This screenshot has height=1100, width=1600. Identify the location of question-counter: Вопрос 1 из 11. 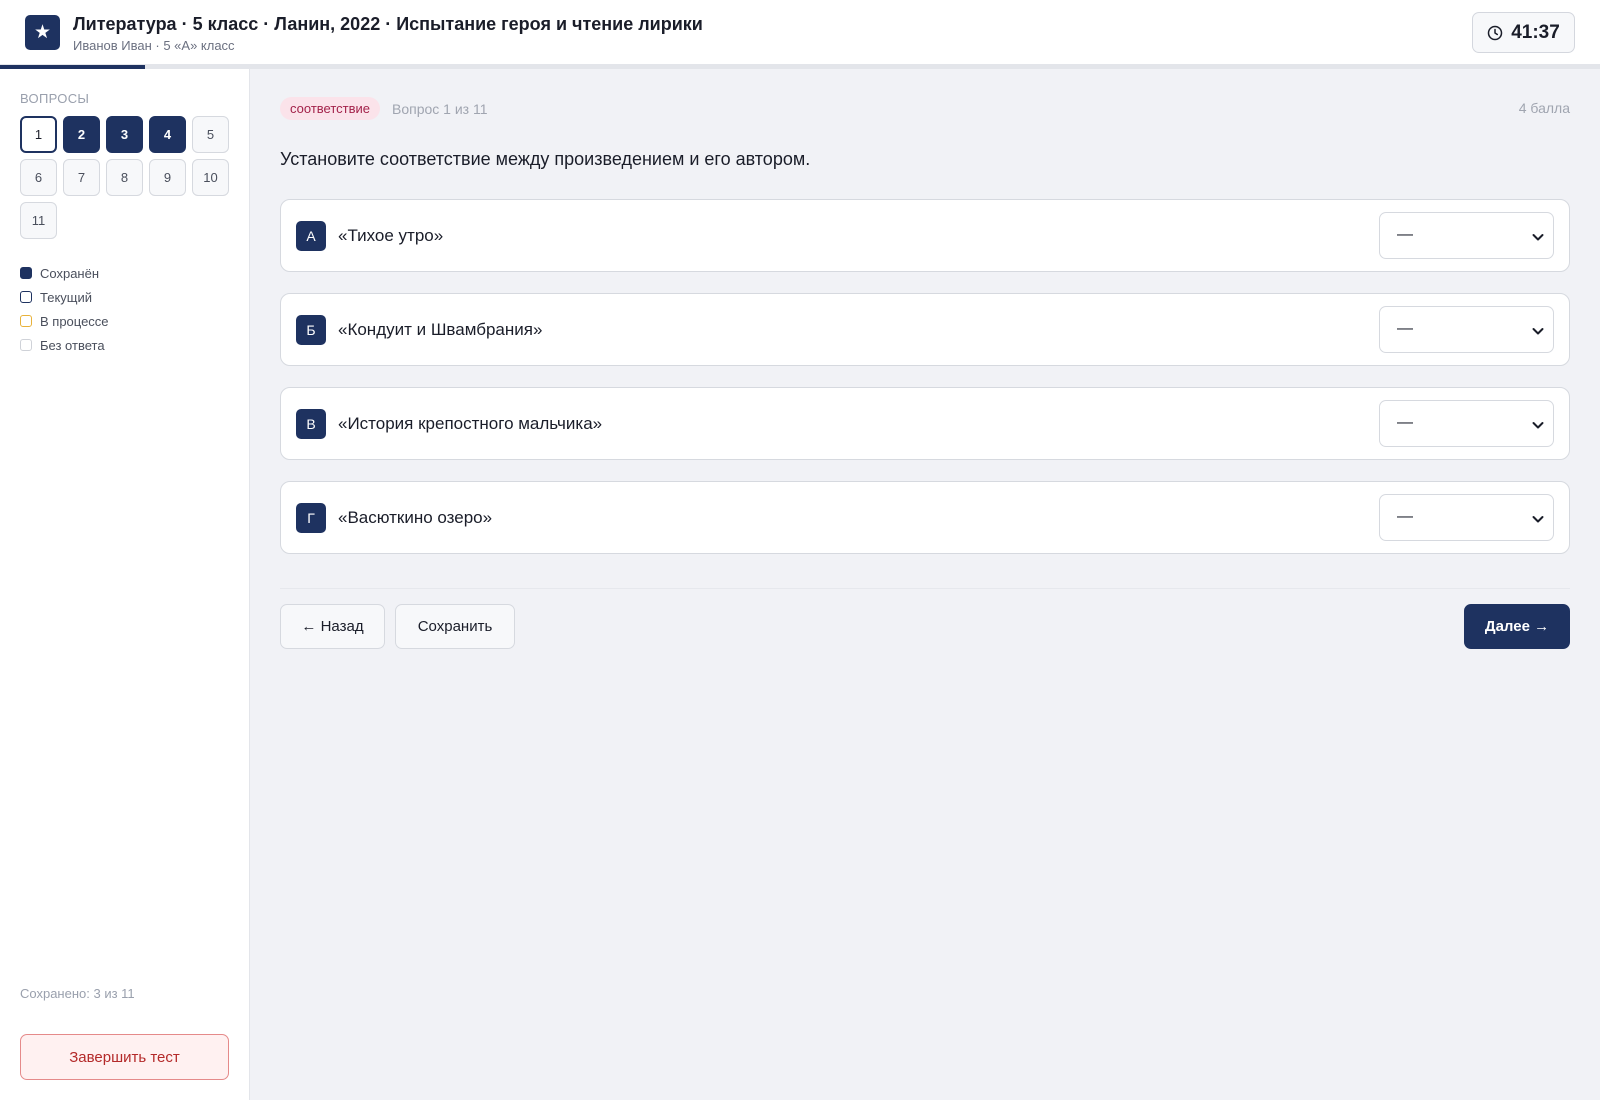
(440, 108).